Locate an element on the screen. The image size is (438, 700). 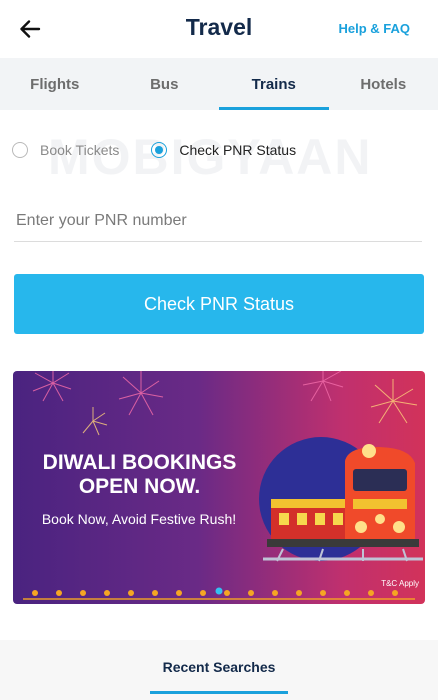
banner-subtext: Book Now, Avoid Festive Rush! is located at coordinates (139, 519).